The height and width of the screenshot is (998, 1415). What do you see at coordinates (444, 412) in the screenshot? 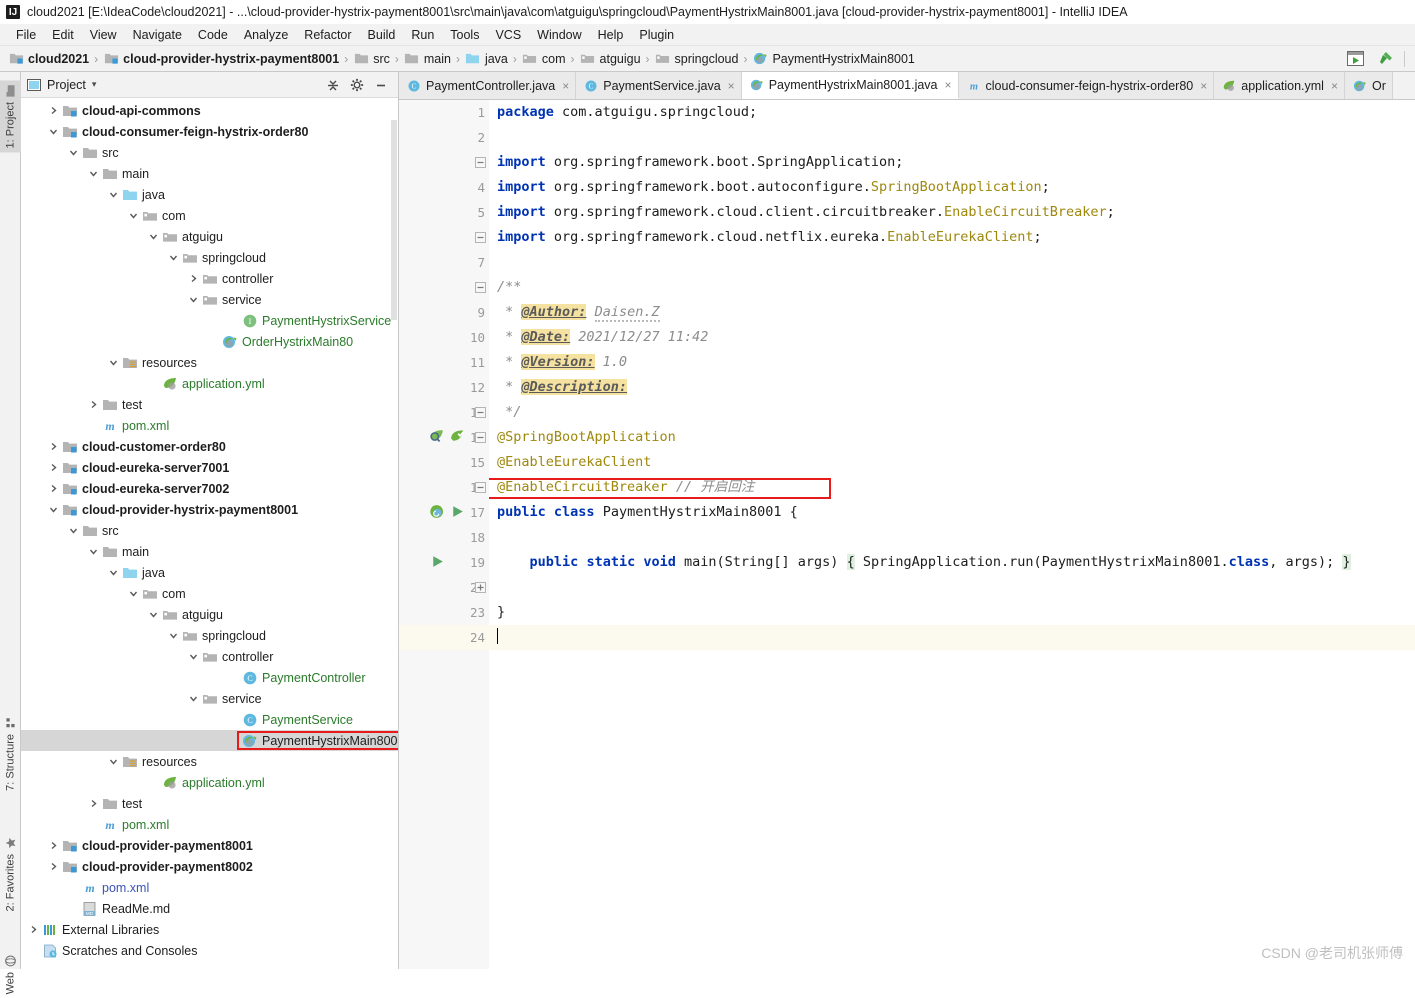
I see `gutter-line: 13` at bounding box center [444, 412].